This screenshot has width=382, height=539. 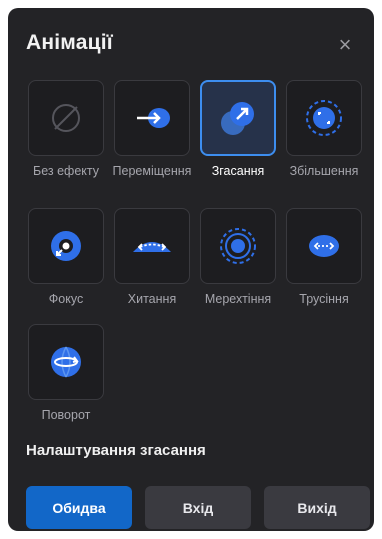 I want to click on effect-flicker-tile, so click(x=238, y=246).